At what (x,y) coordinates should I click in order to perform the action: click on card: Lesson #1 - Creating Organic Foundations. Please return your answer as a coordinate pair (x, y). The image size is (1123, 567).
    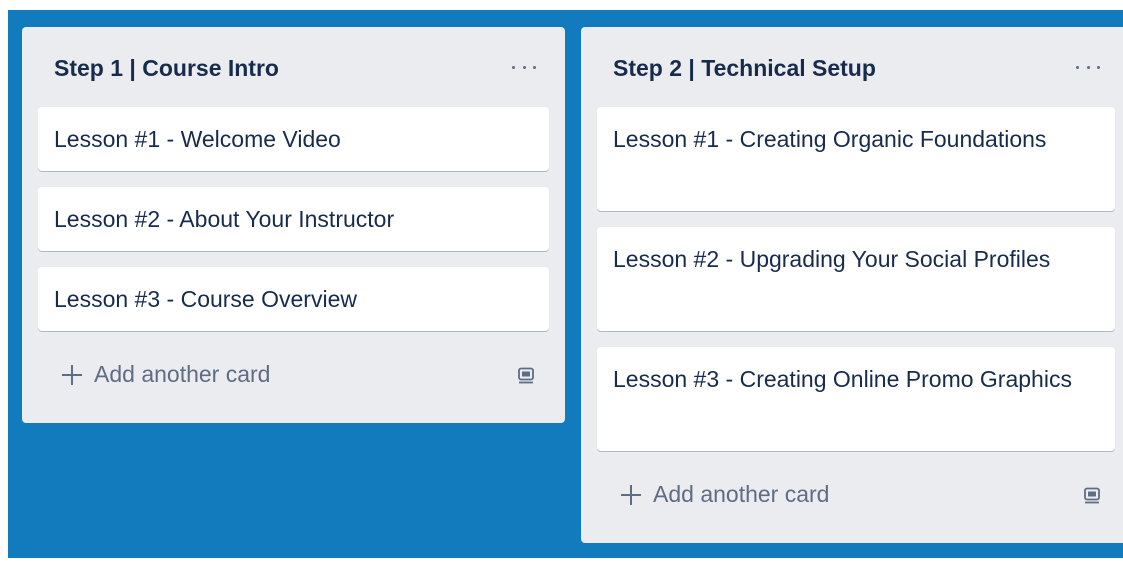
    Looking at the image, I should click on (856, 159).